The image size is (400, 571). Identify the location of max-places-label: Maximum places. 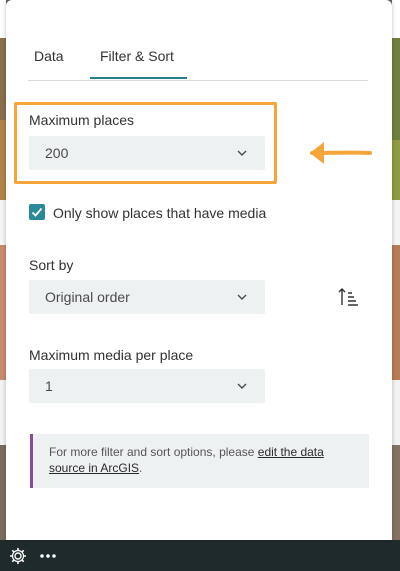
(82, 120).